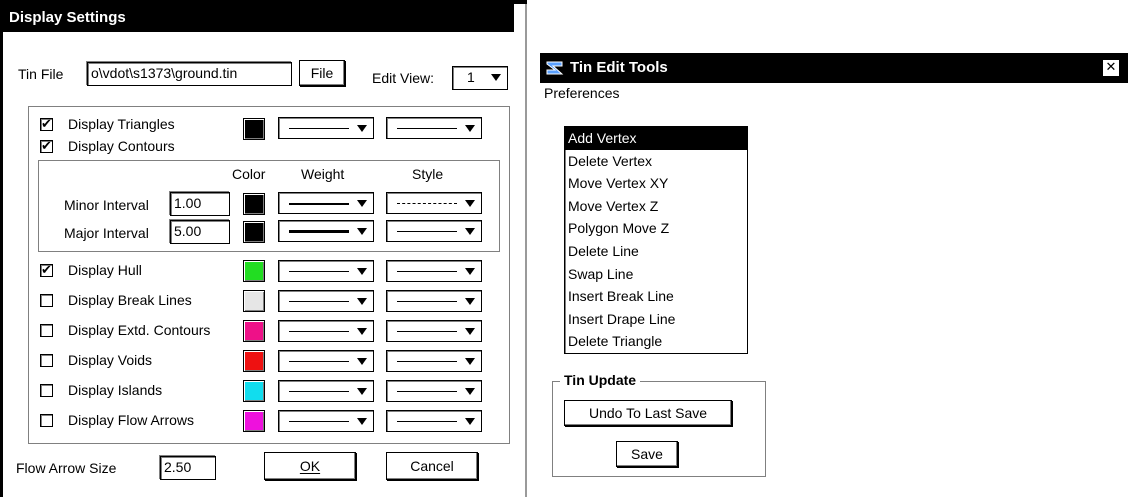  What do you see at coordinates (656, 206) in the screenshot?
I see `list-item: Move Vertex Z` at bounding box center [656, 206].